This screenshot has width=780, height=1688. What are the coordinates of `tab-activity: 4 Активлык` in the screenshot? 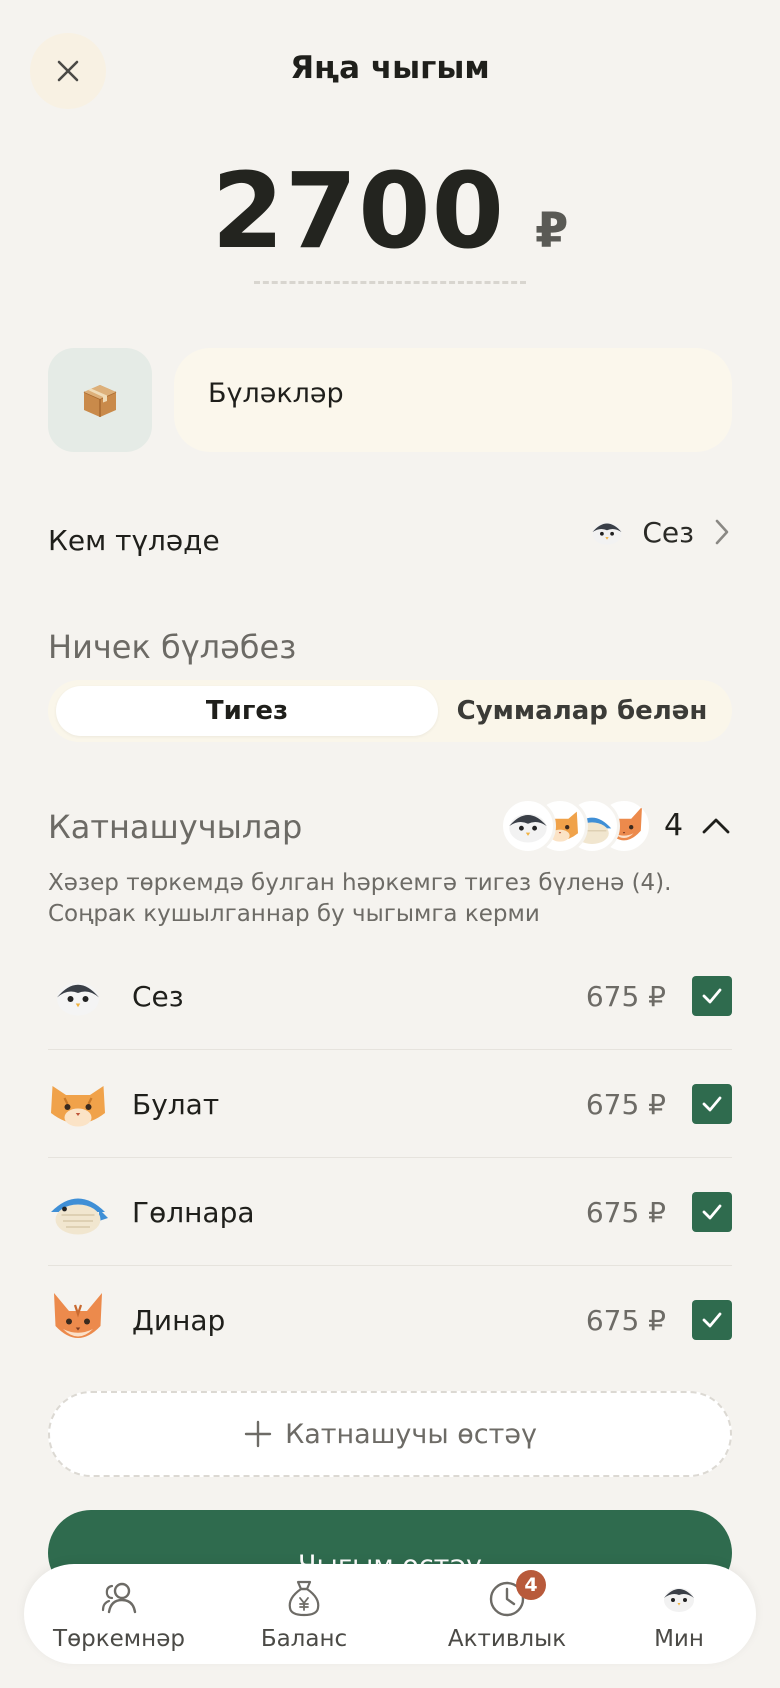 It's located at (507, 1614).